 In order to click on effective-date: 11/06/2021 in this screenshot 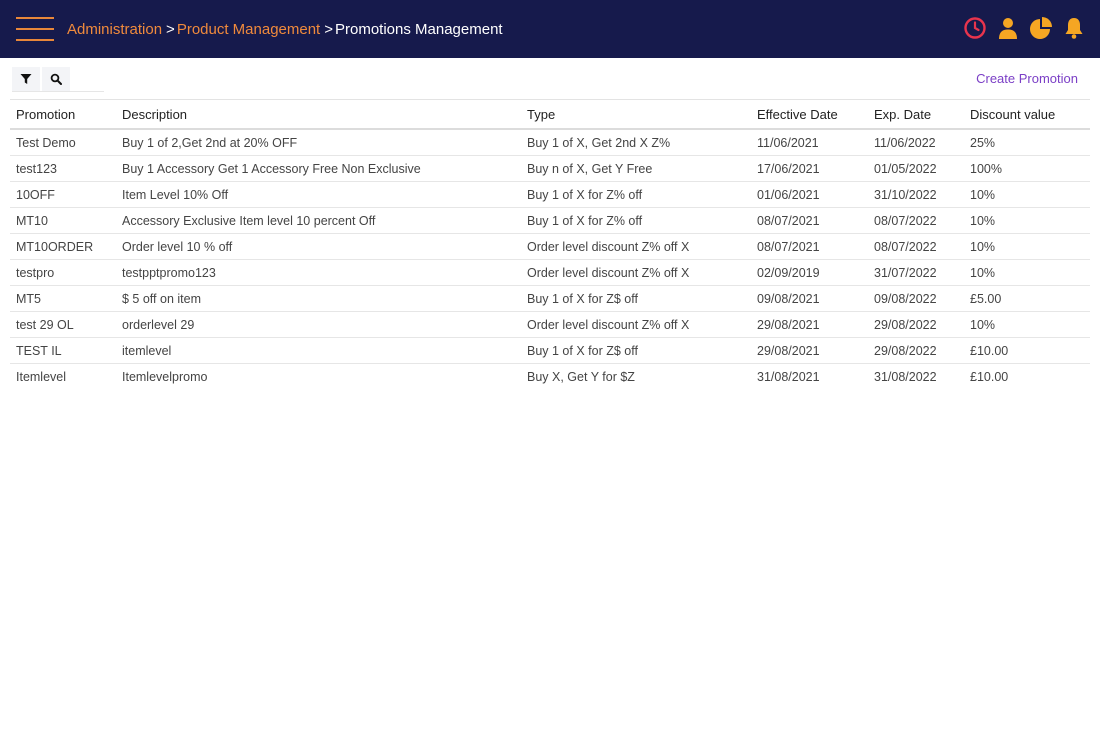, I will do `click(809, 142)`.